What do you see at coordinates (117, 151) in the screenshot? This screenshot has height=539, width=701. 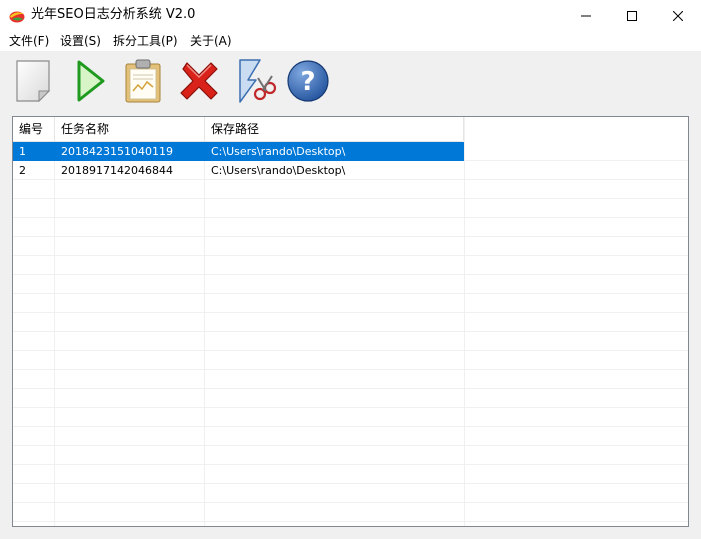 I see `task-name: 2018423151040119` at bounding box center [117, 151].